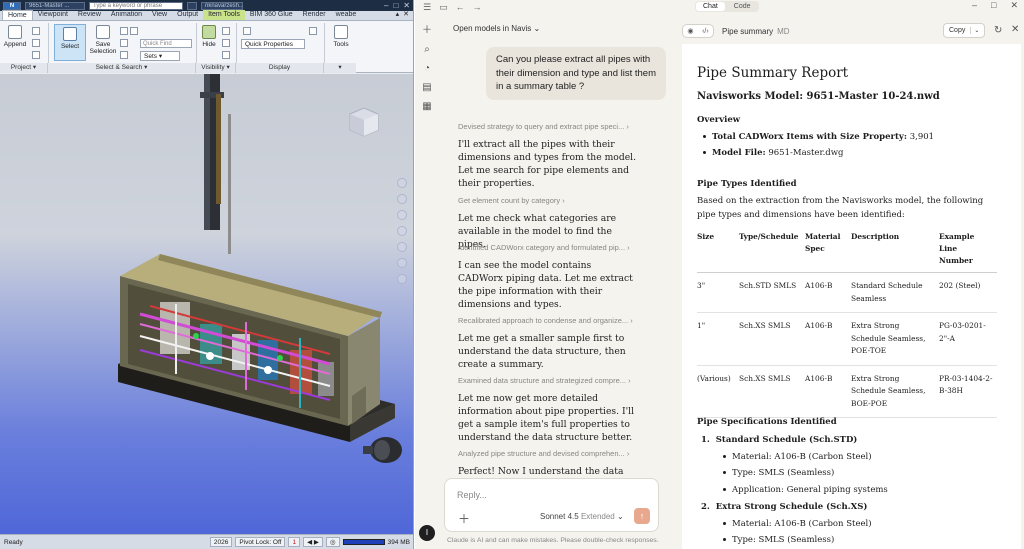 Image resolution: width=1024 pixels, height=549 pixels. What do you see at coordinates (294, 542) in the screenshot?
I see `sheet-count: 1` at bounding box center [294, 542].